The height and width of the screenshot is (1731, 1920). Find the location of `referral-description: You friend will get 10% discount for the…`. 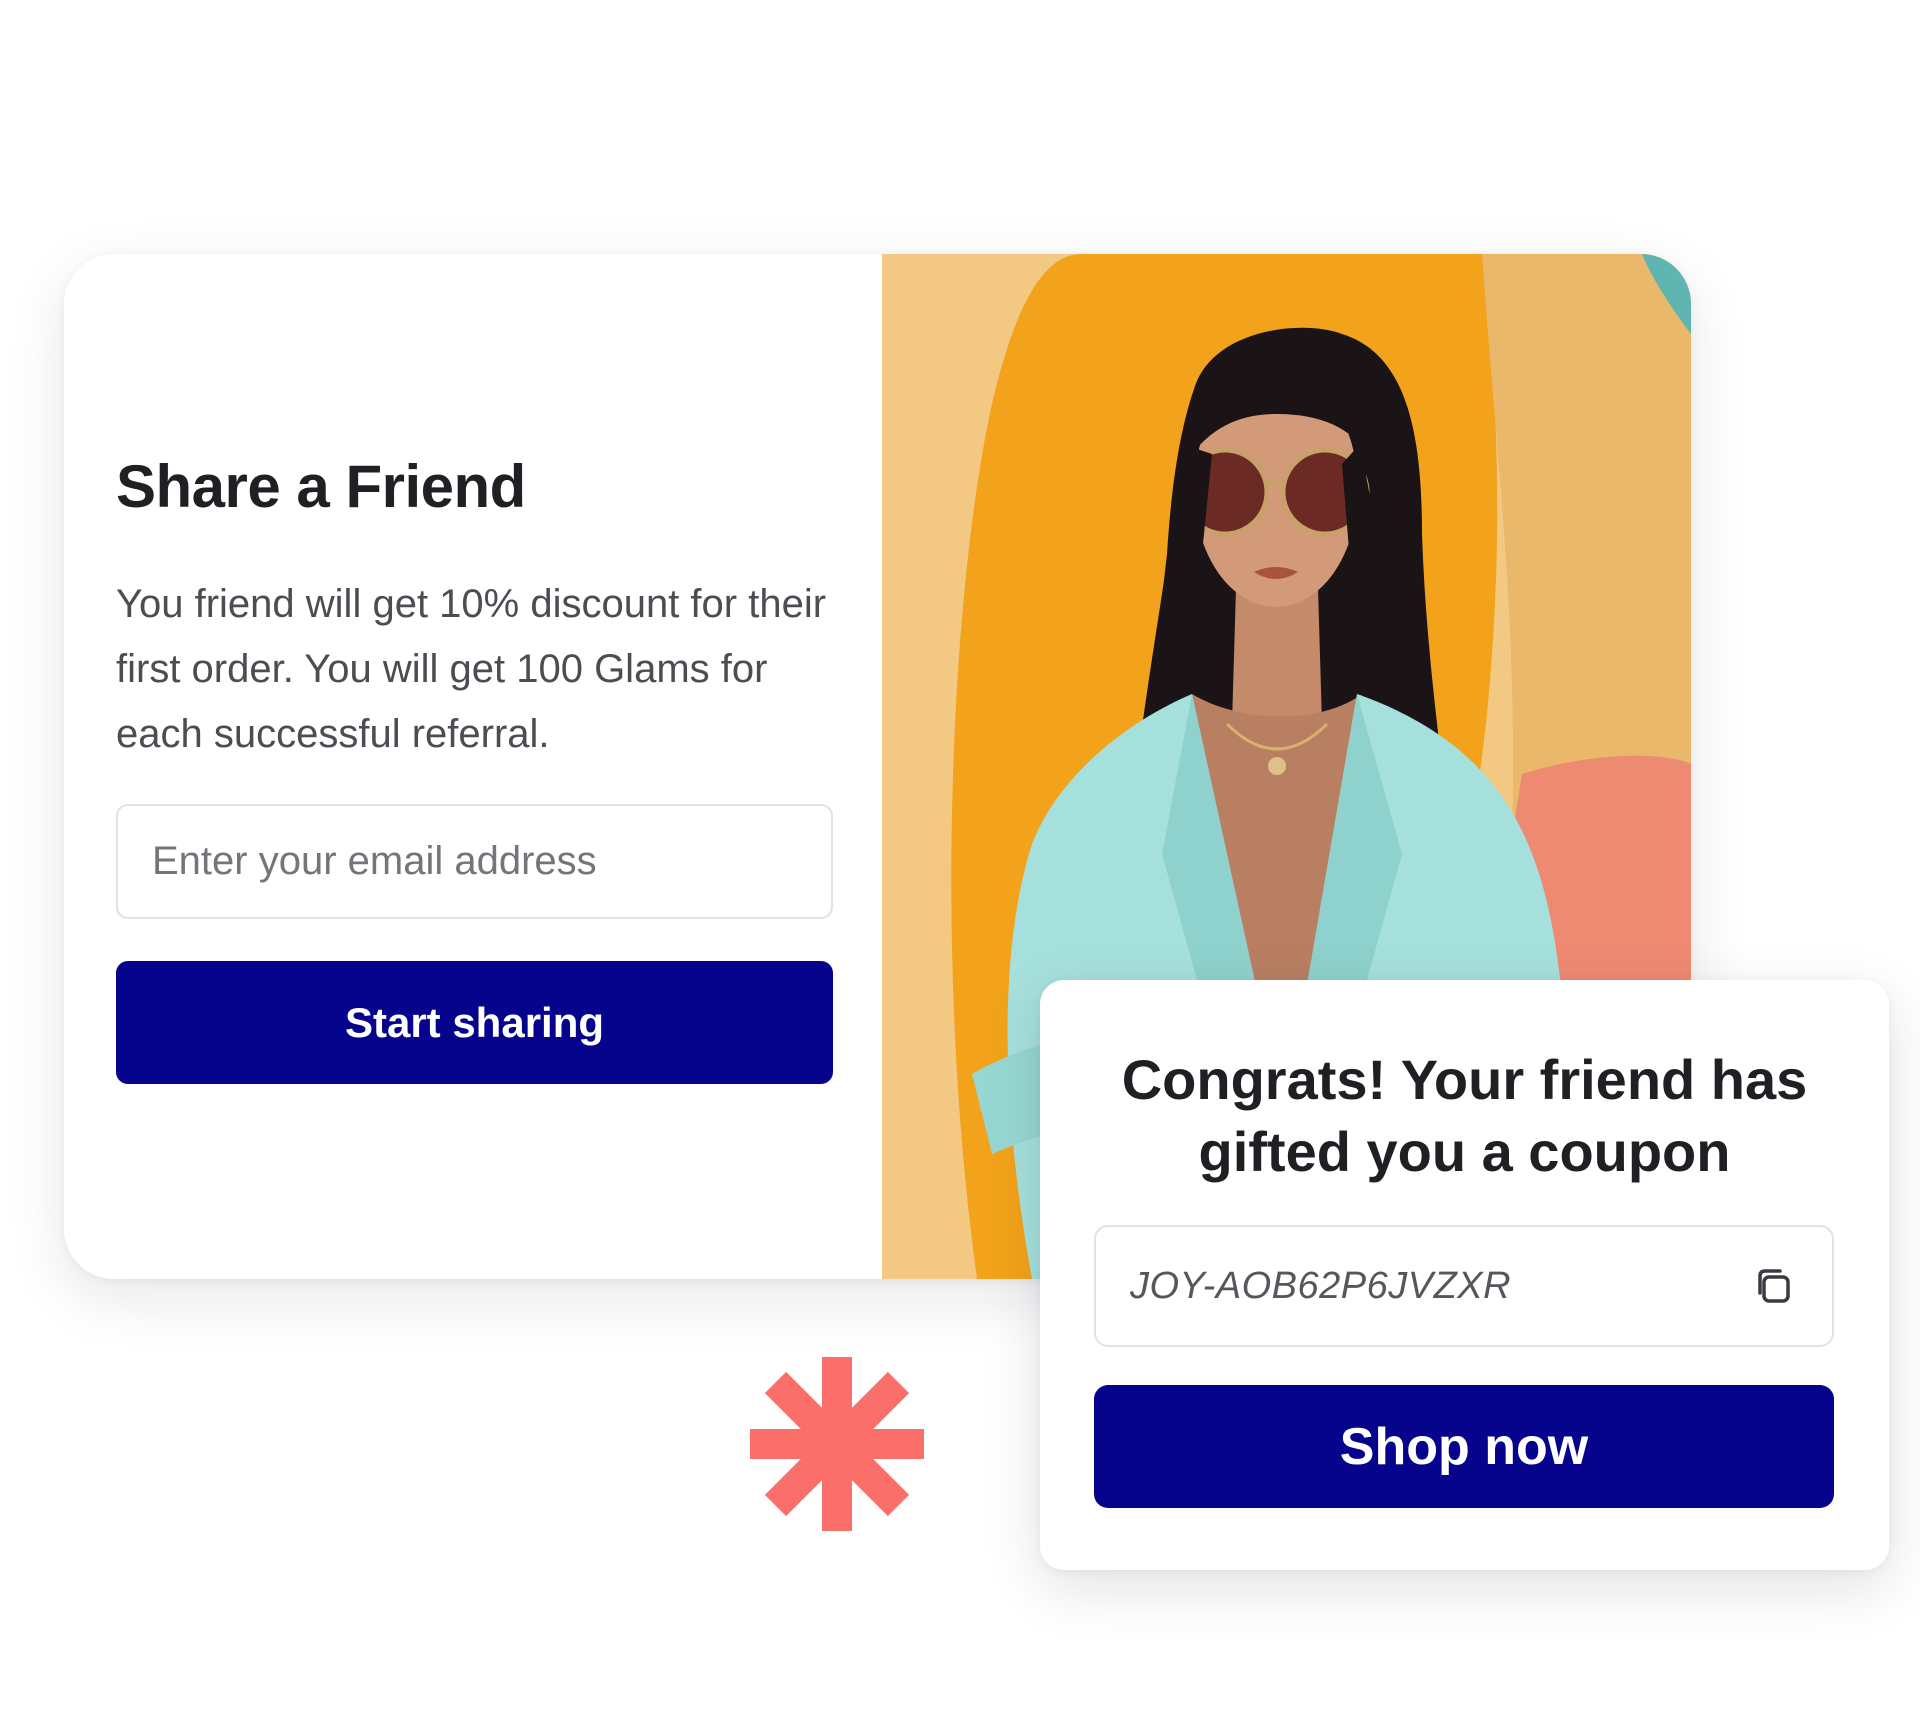

referral-description: You friend will get 10% discount for the… is located at coordinates (471, 669).